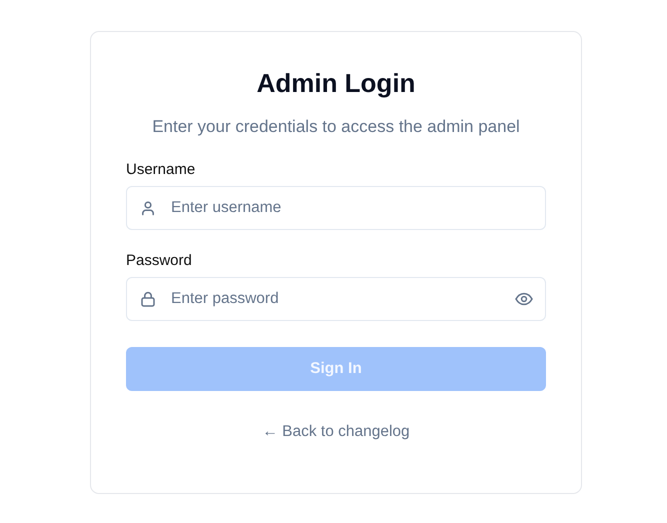 This screenshot has width=667, height=523. I want to click on page-title: Admin Login, so click(336, 83).